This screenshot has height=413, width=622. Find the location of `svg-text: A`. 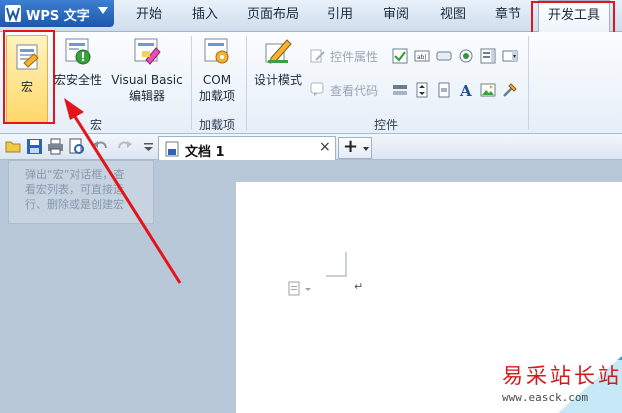

svg-text: A is located at coordinates (465, 90).